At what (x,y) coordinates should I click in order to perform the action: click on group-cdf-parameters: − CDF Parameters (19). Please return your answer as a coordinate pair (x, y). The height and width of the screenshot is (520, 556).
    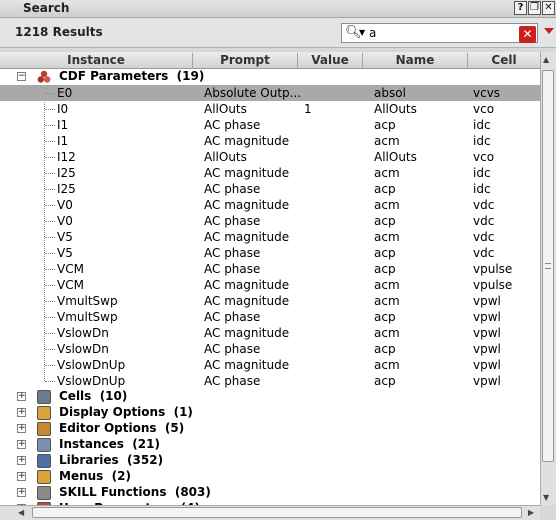
    Looking at the image, I should click on (270, 77).